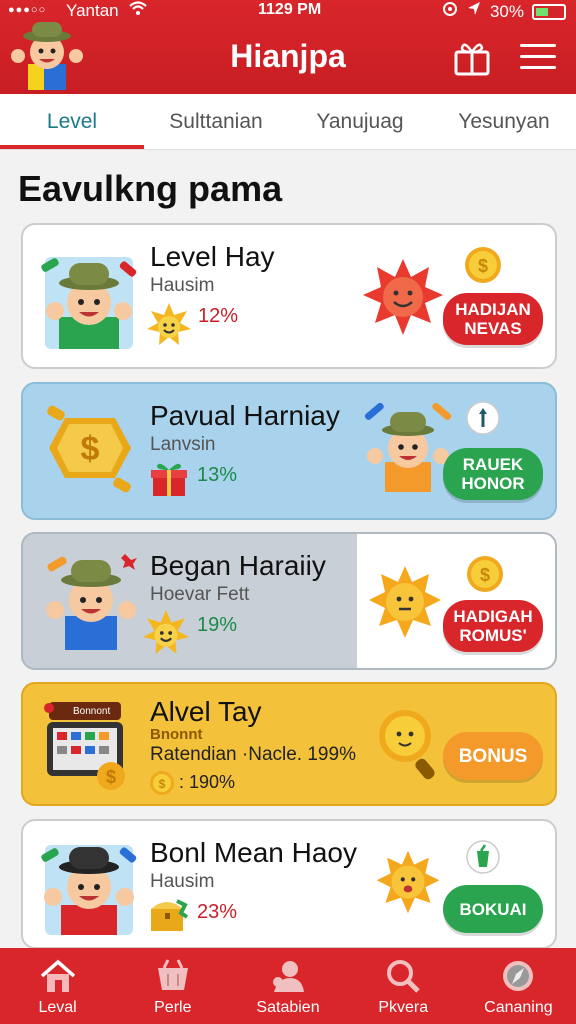  I want to click on search-icon, so click(403, 976).